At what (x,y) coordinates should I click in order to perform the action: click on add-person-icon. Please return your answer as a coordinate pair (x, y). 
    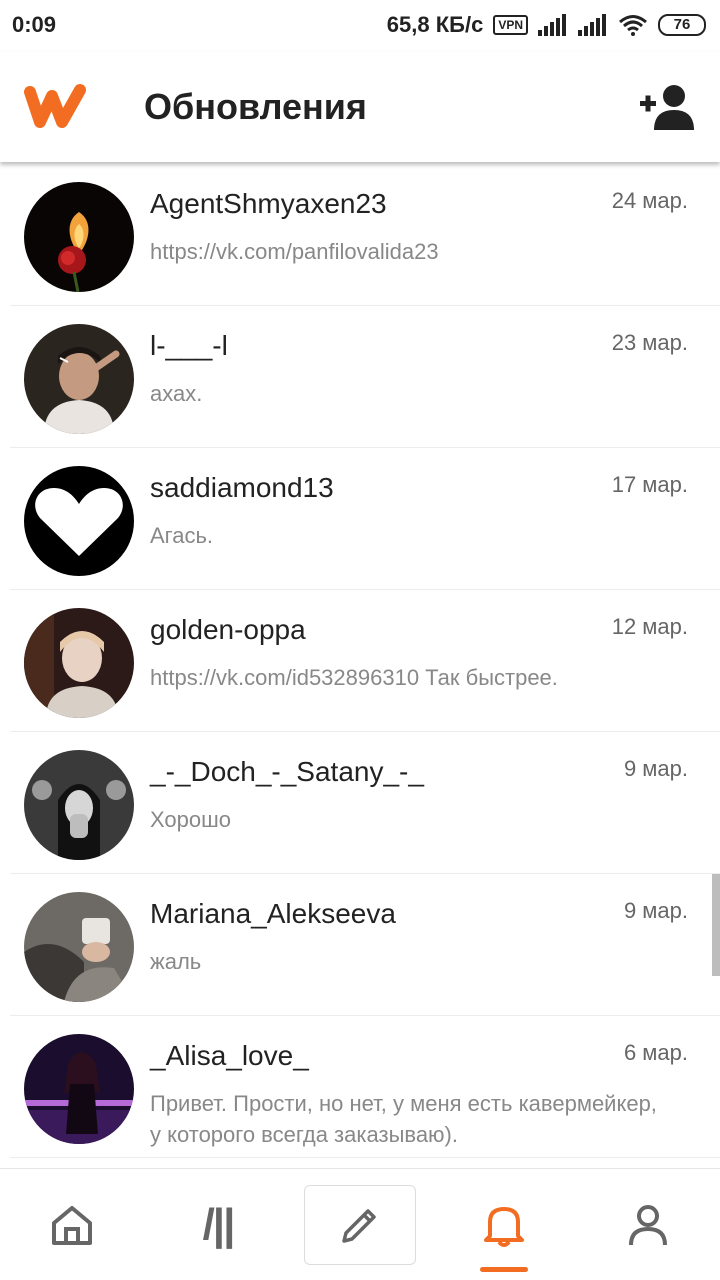
    Looking at the image, I should click on (668, 107).